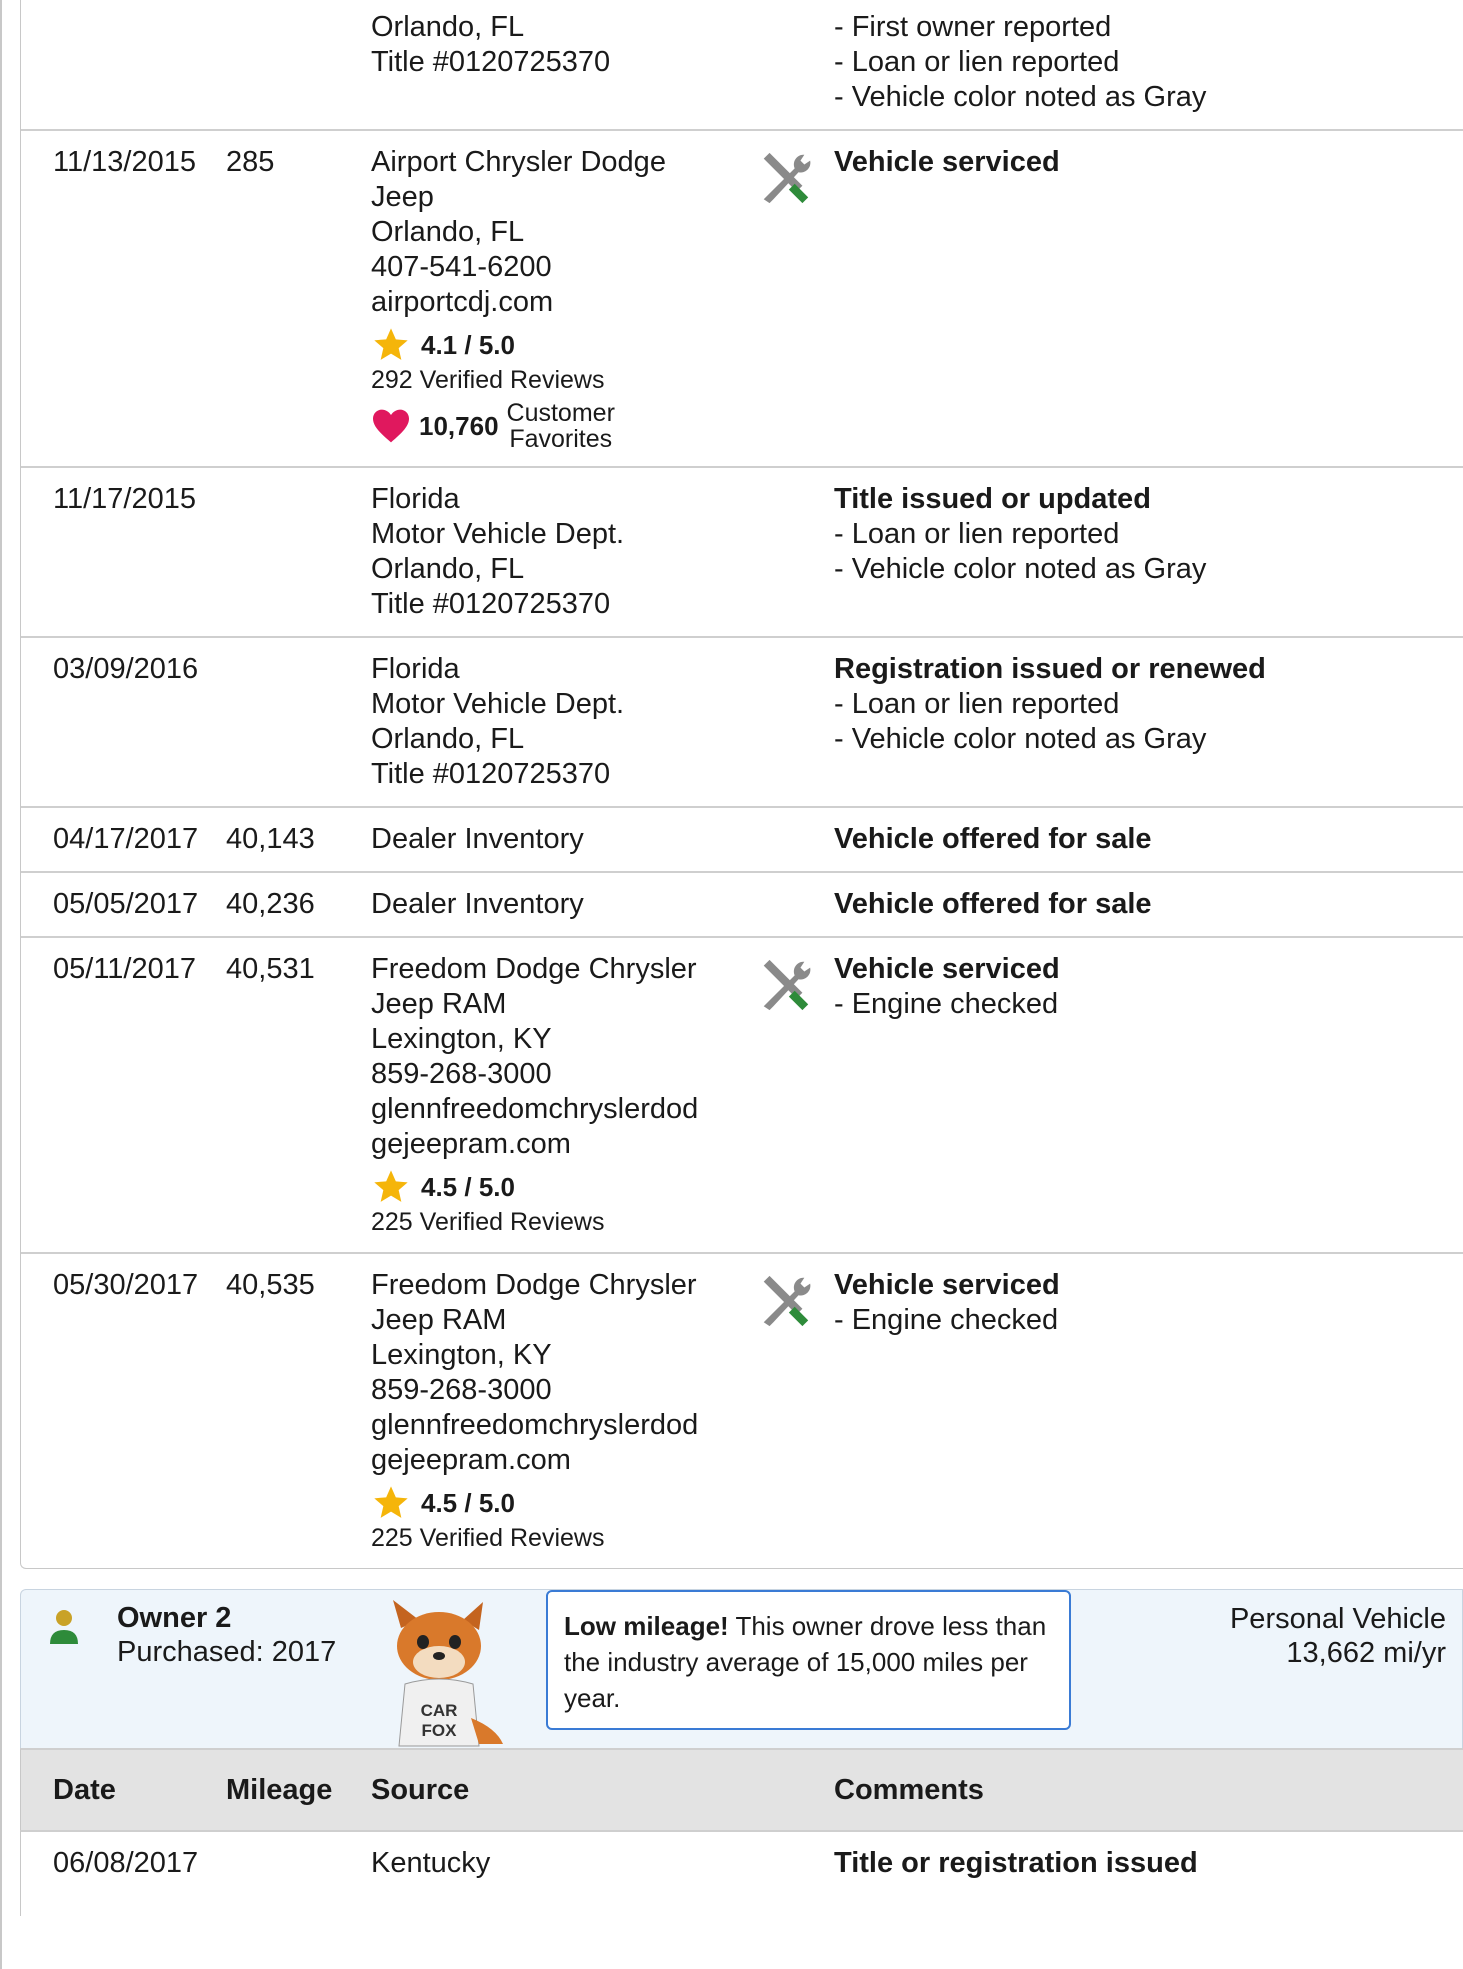  What do you see at coordinates (124, 969) in the screenshot?
I see `record-date: 05/11/2017` at bounding box center [124, 969].